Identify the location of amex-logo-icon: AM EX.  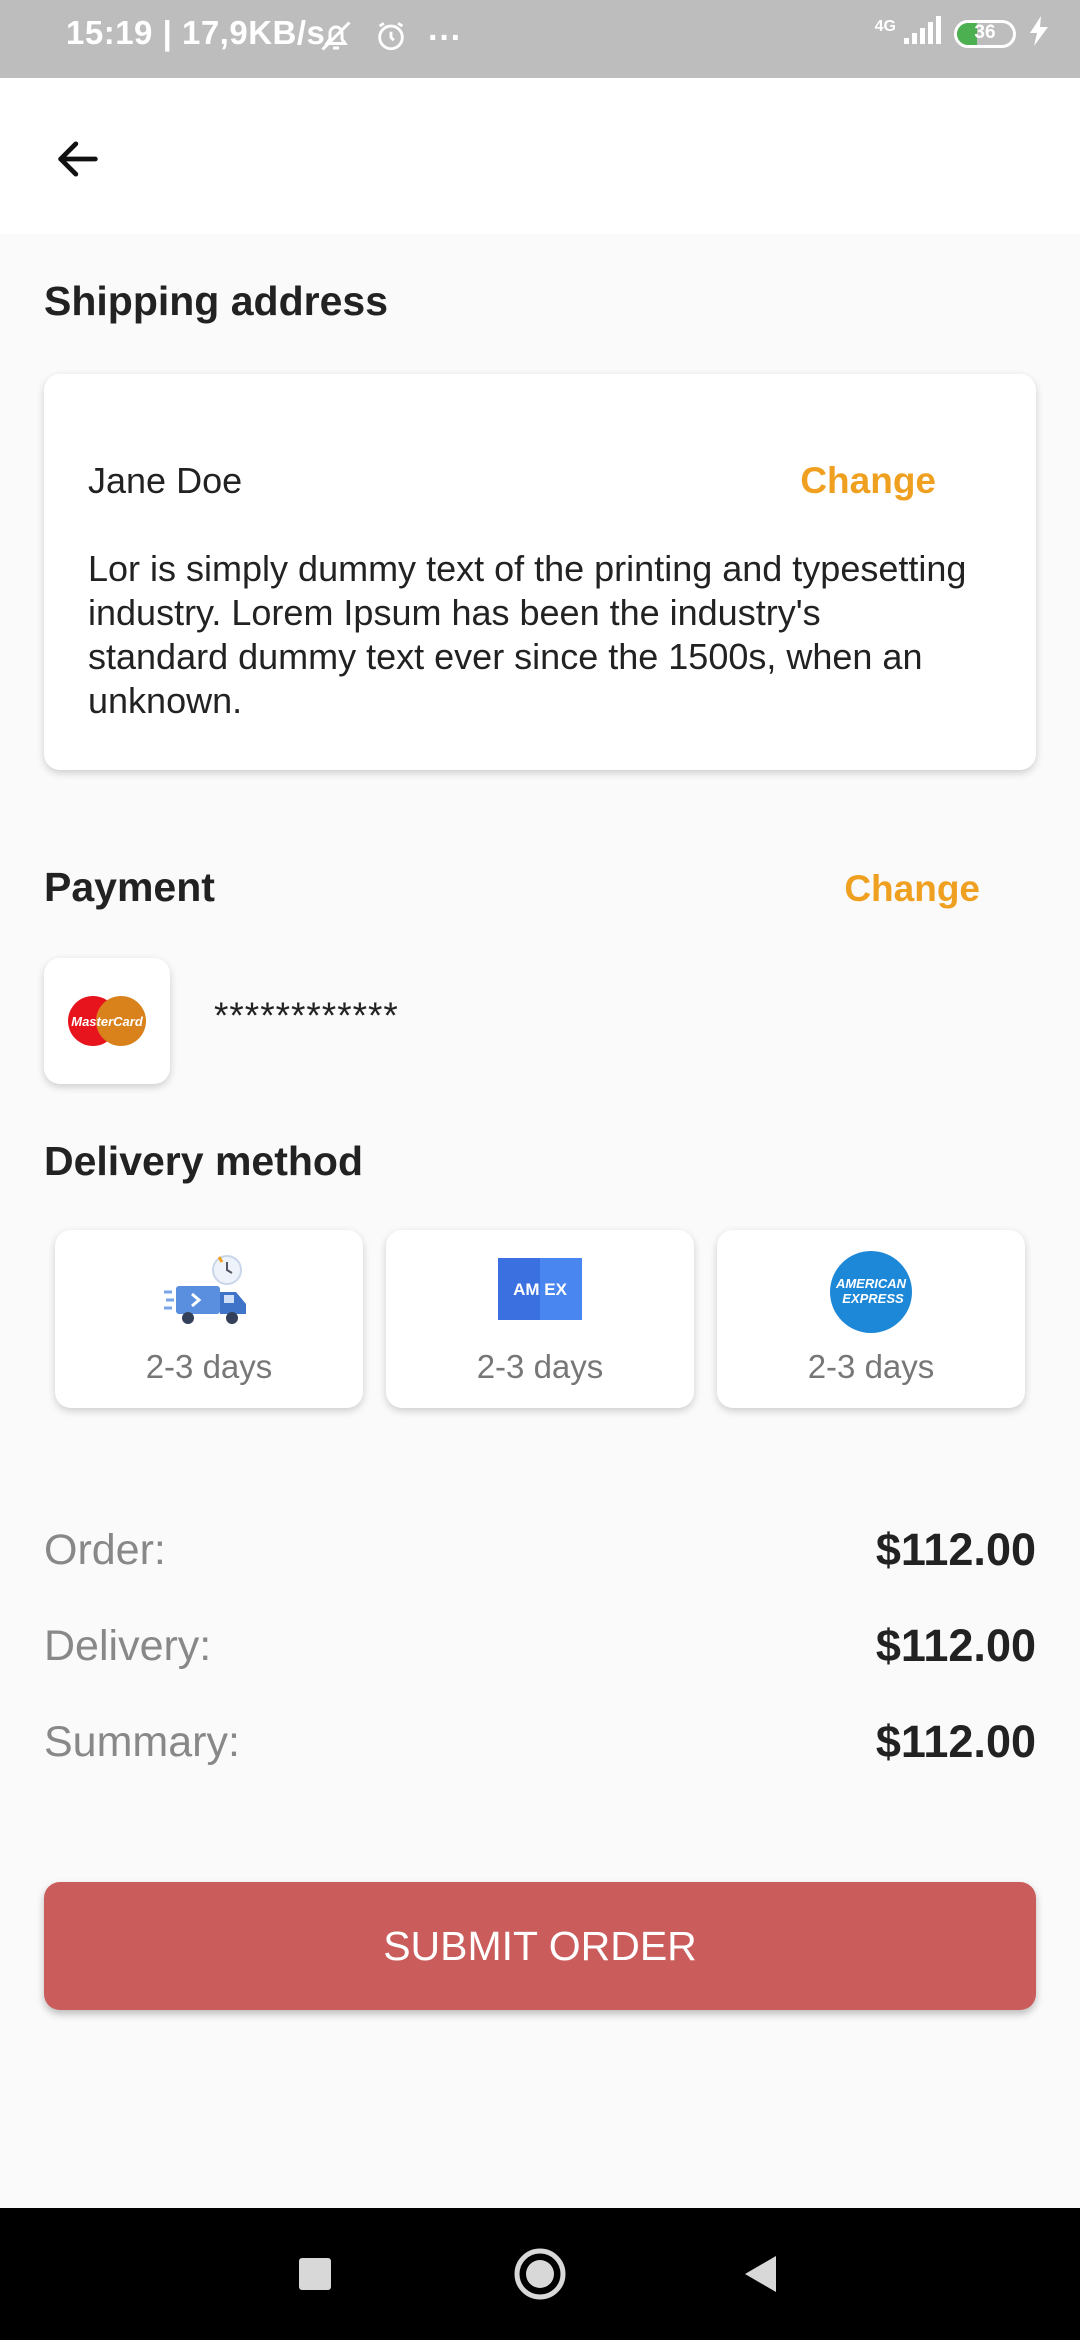
(540, 1291).